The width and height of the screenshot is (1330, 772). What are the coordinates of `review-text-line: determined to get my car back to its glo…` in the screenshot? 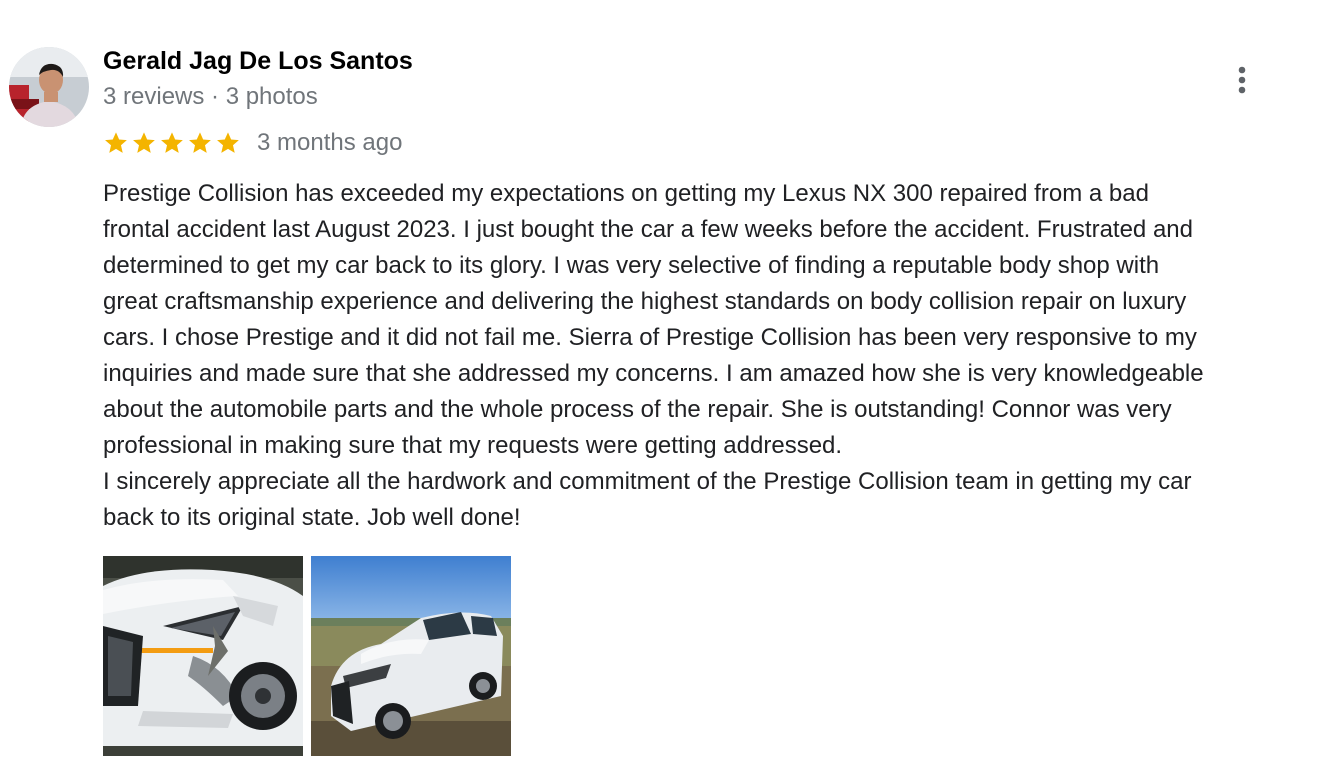 It's located at (631, 265).